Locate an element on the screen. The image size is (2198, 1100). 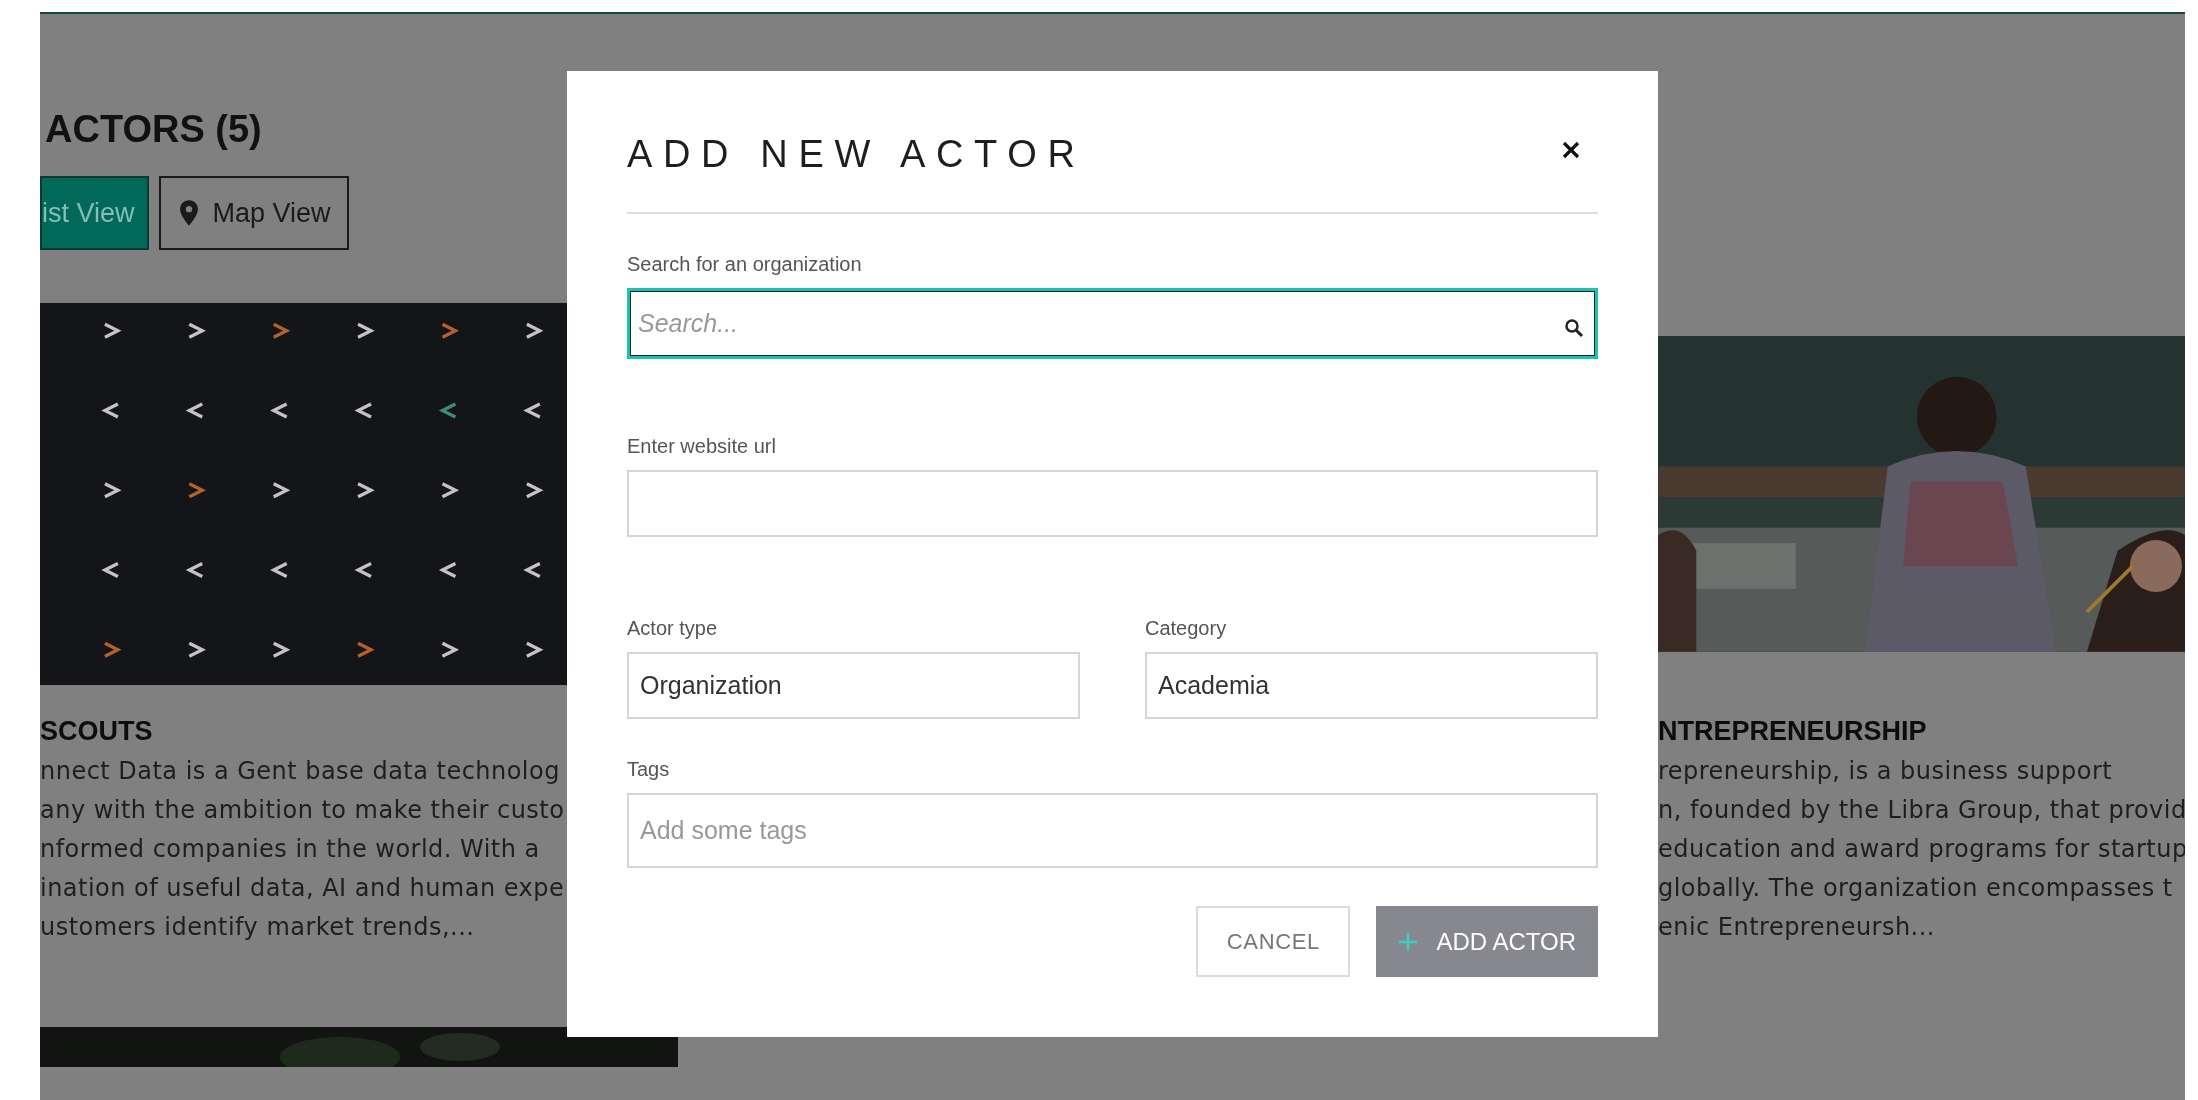
field-label: Search for an organization is located at coordinates (745, 264).